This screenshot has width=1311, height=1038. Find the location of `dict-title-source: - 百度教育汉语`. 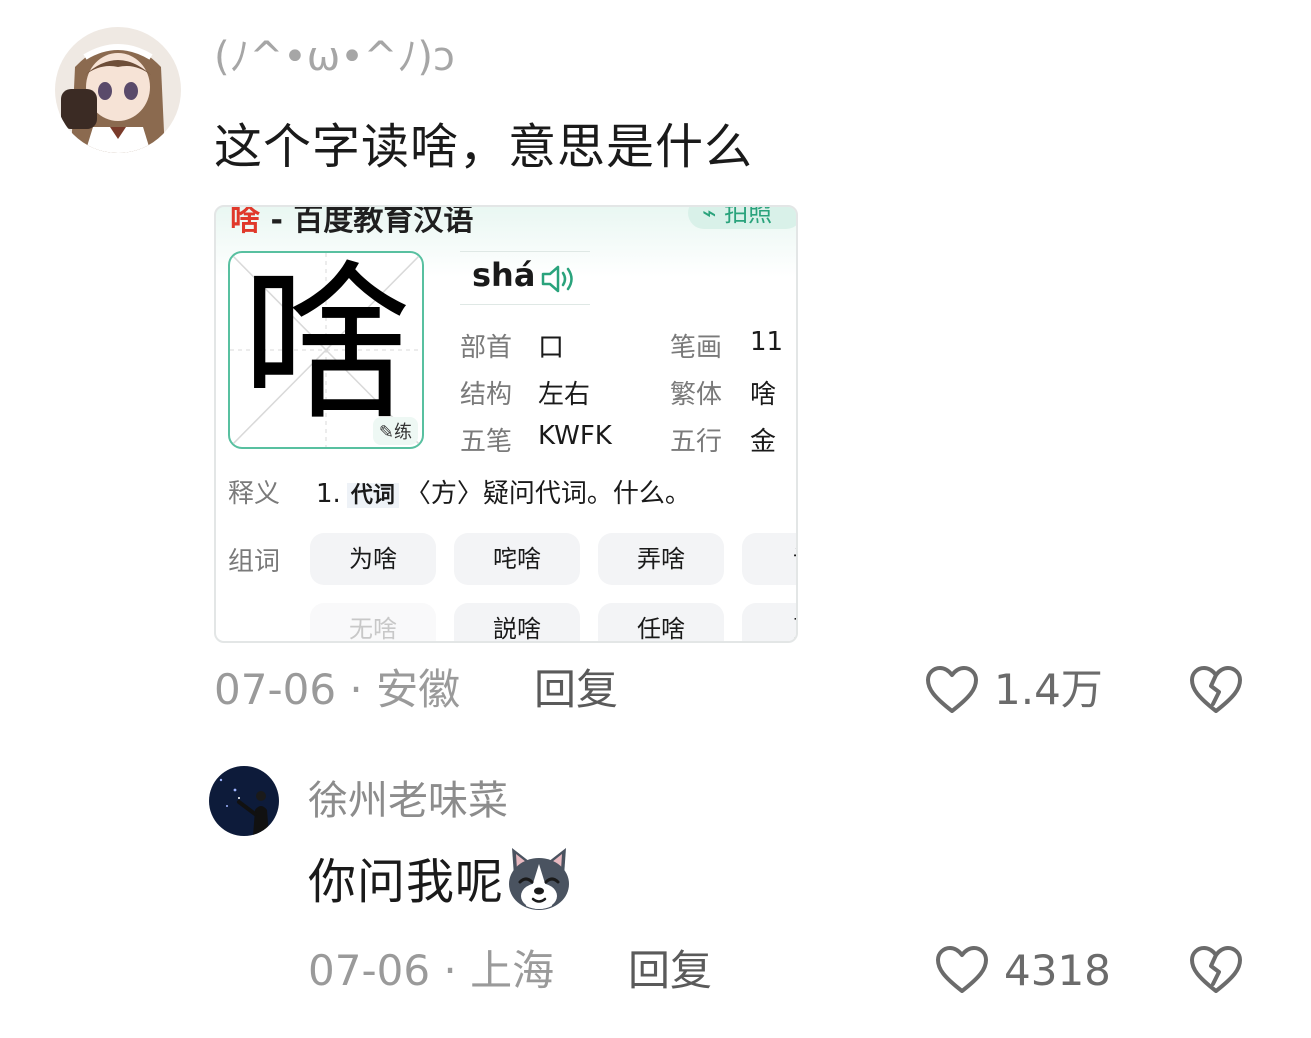

dict-title-source: - 百度教育汉语 is located at coordinates (367, 221).